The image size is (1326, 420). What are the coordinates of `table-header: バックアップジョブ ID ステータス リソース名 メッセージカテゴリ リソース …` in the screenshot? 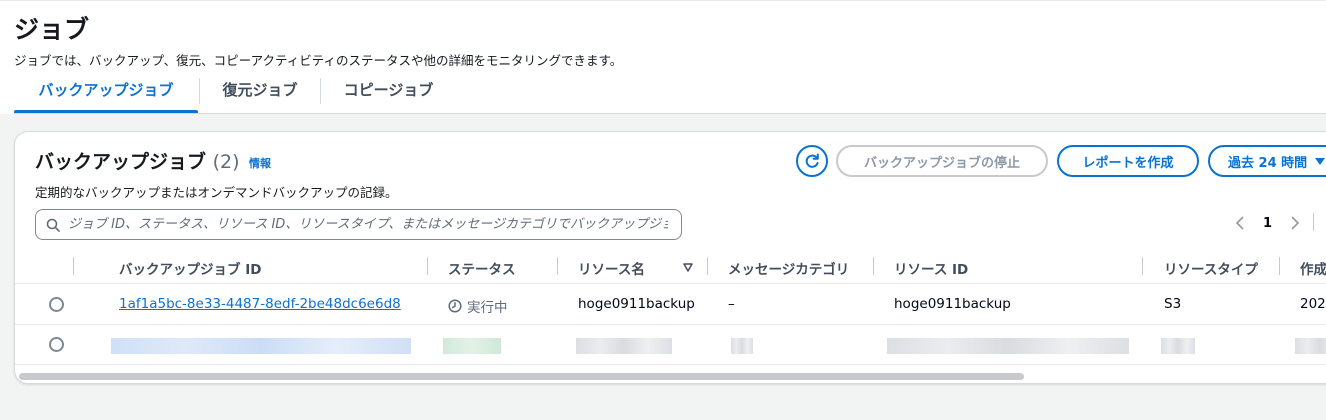 It's located at (670, 267).